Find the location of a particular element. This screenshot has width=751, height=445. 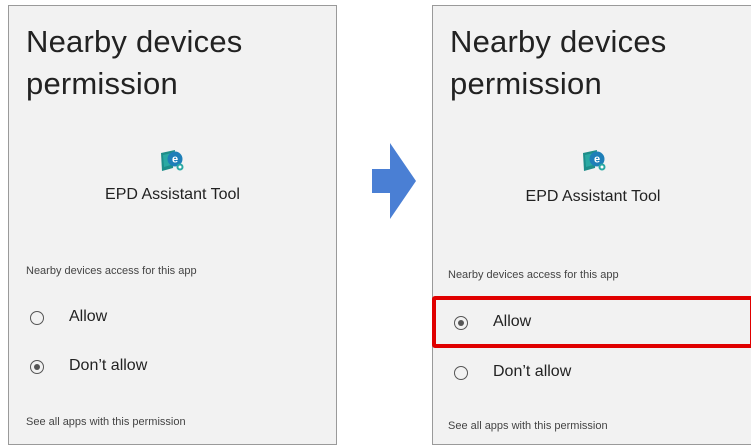

allow-option-highlight-box is located at coordinates (591, 322).